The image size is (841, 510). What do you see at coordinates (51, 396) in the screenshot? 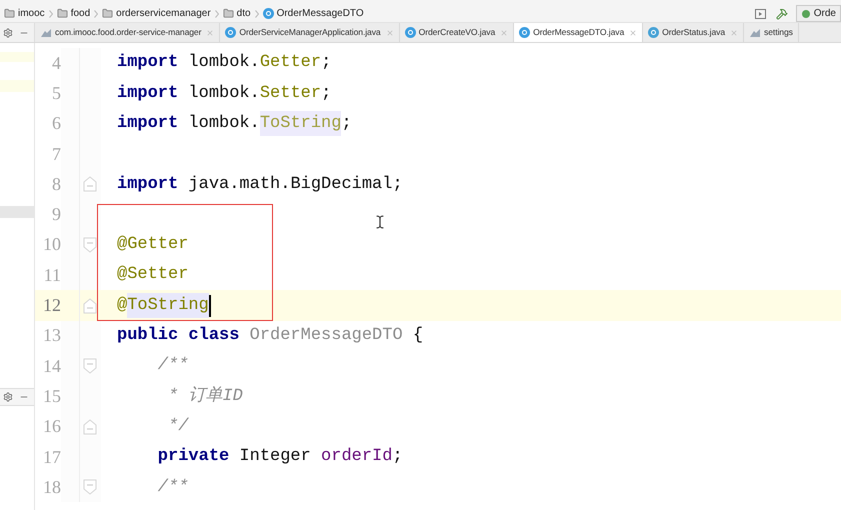
I see `line-number: 15` at bounding box center [51, 396].